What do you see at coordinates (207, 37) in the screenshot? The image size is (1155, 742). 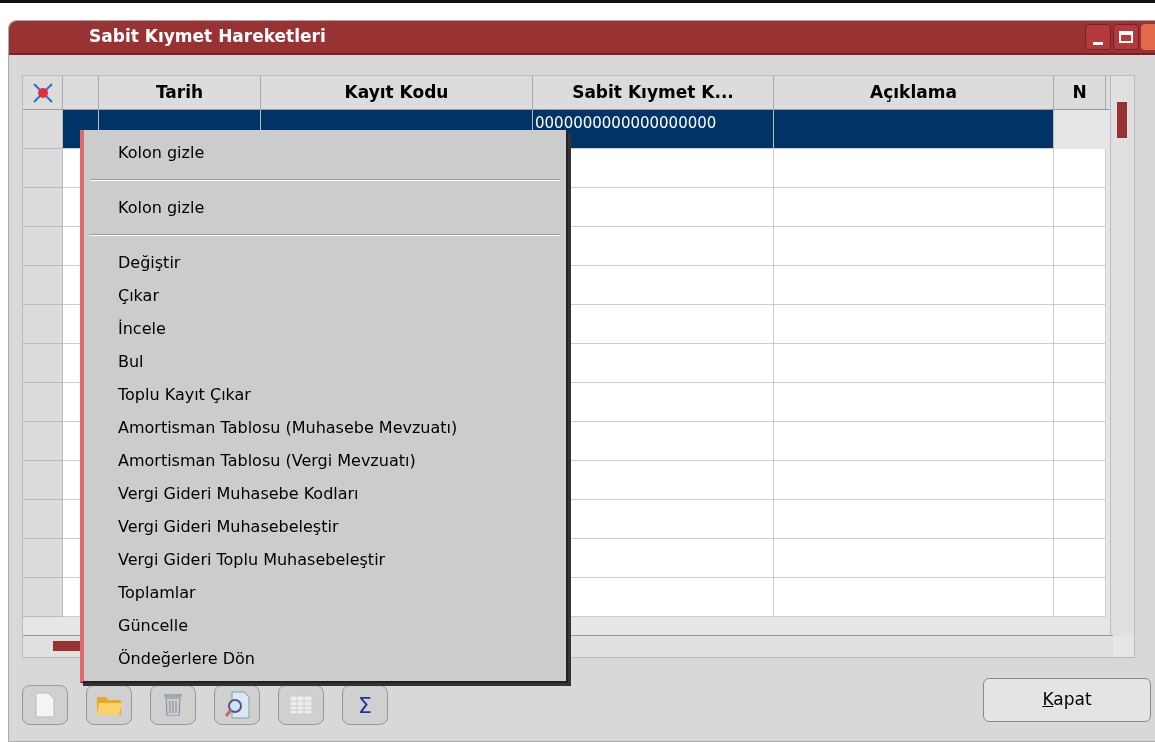 I see `window-title: Sabit Kıymet Hareketleri` at bounding box center [207, 37].